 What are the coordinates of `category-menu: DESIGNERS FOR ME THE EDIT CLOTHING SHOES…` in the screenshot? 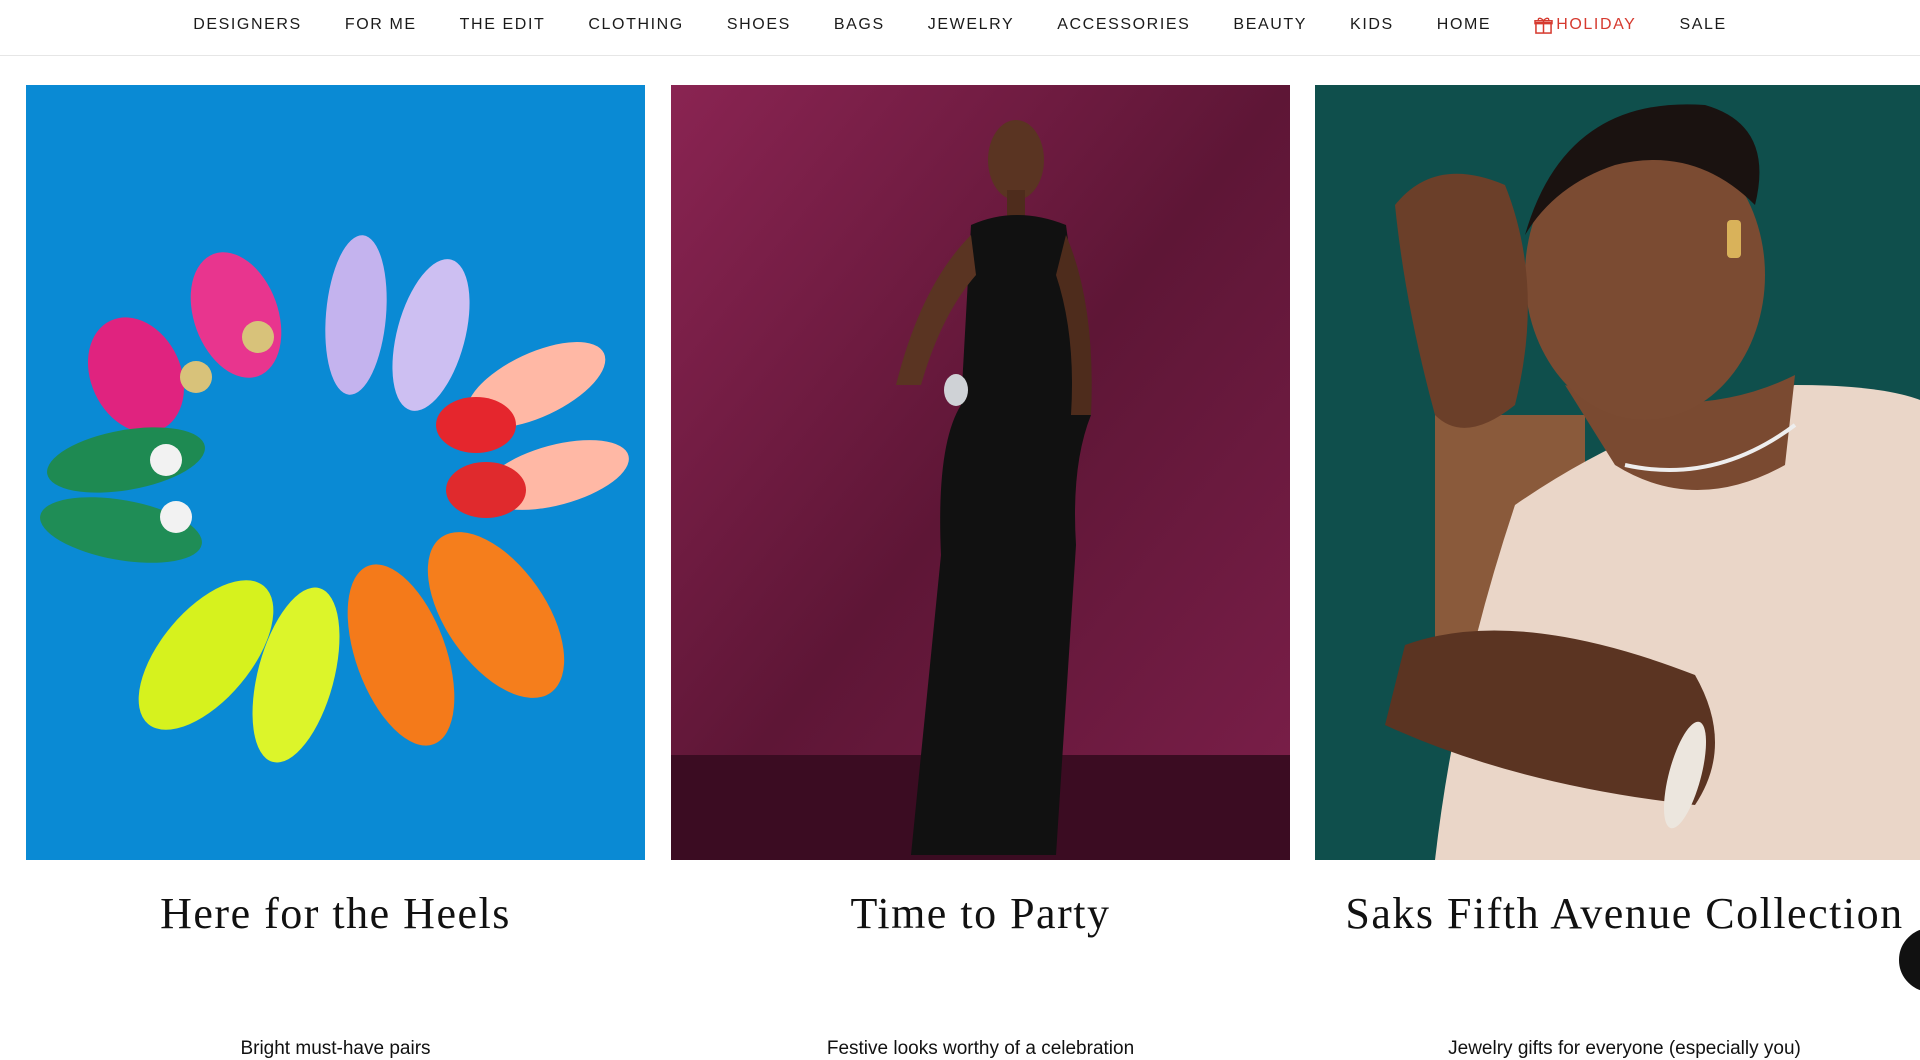 It's located at (960, 25).